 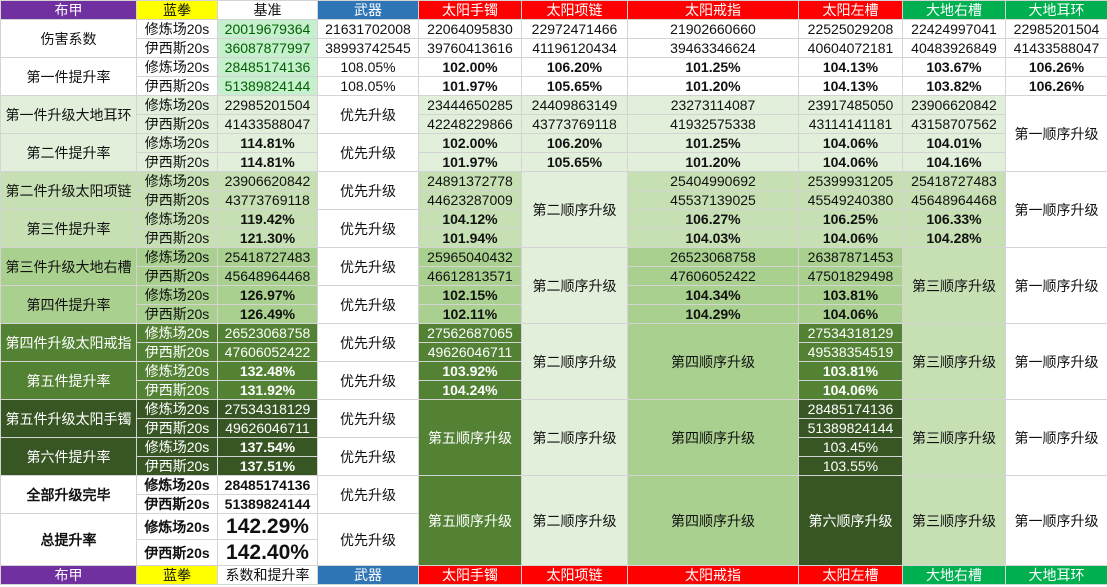 I want to click on cell: 36087877997, so click(x=267, y=48).